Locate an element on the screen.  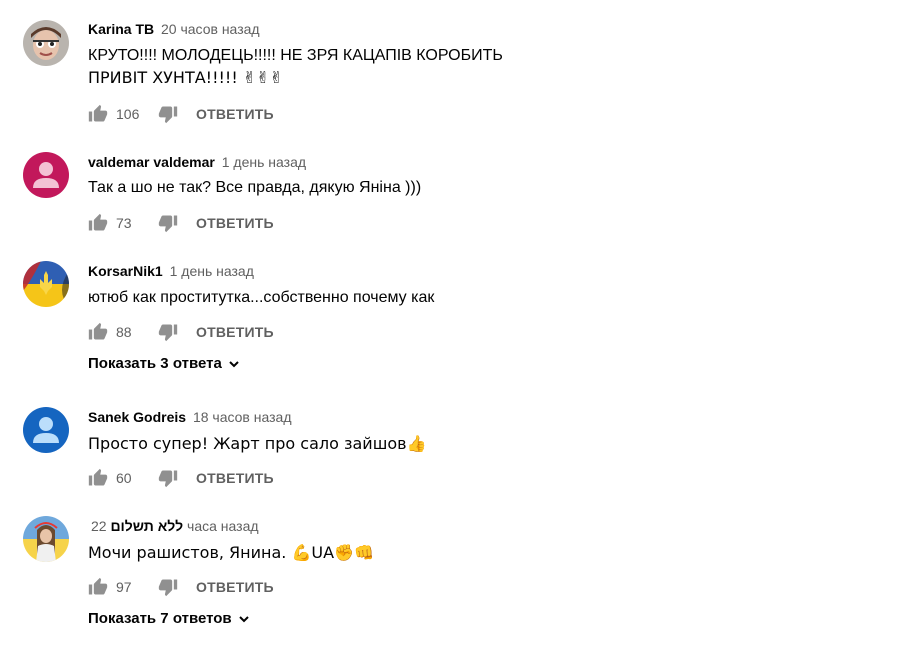
comment-text-line: Мочи рашистов, Янина. 💪UA✊👊 is located at coordinates (231, 552).